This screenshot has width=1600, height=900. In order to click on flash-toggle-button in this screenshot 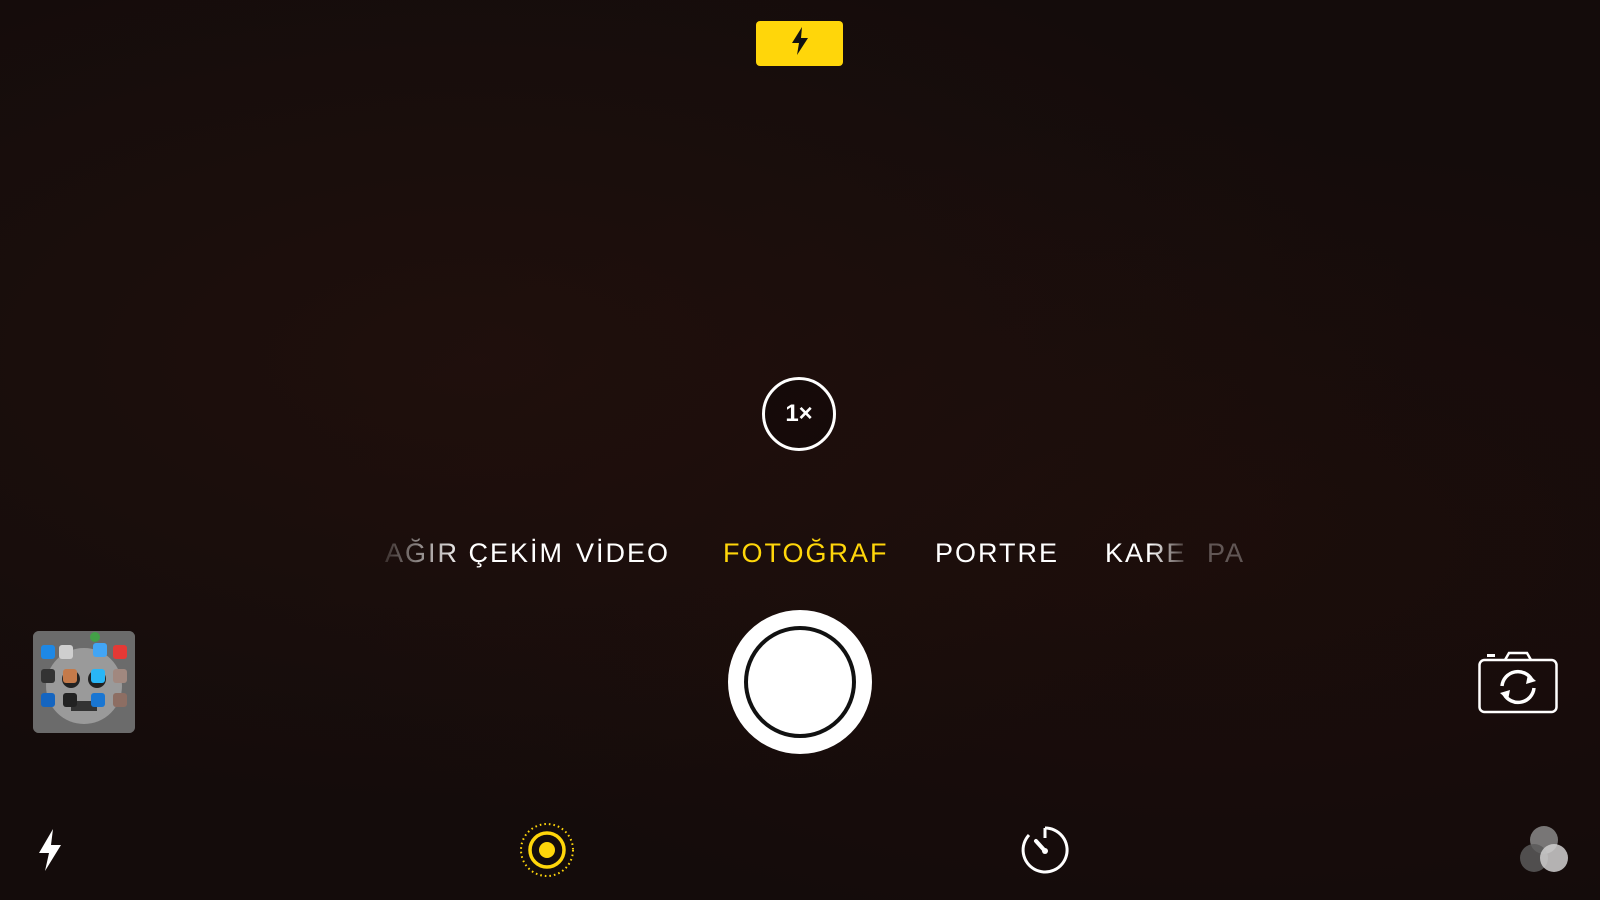, I will do `click(50, 852)`.